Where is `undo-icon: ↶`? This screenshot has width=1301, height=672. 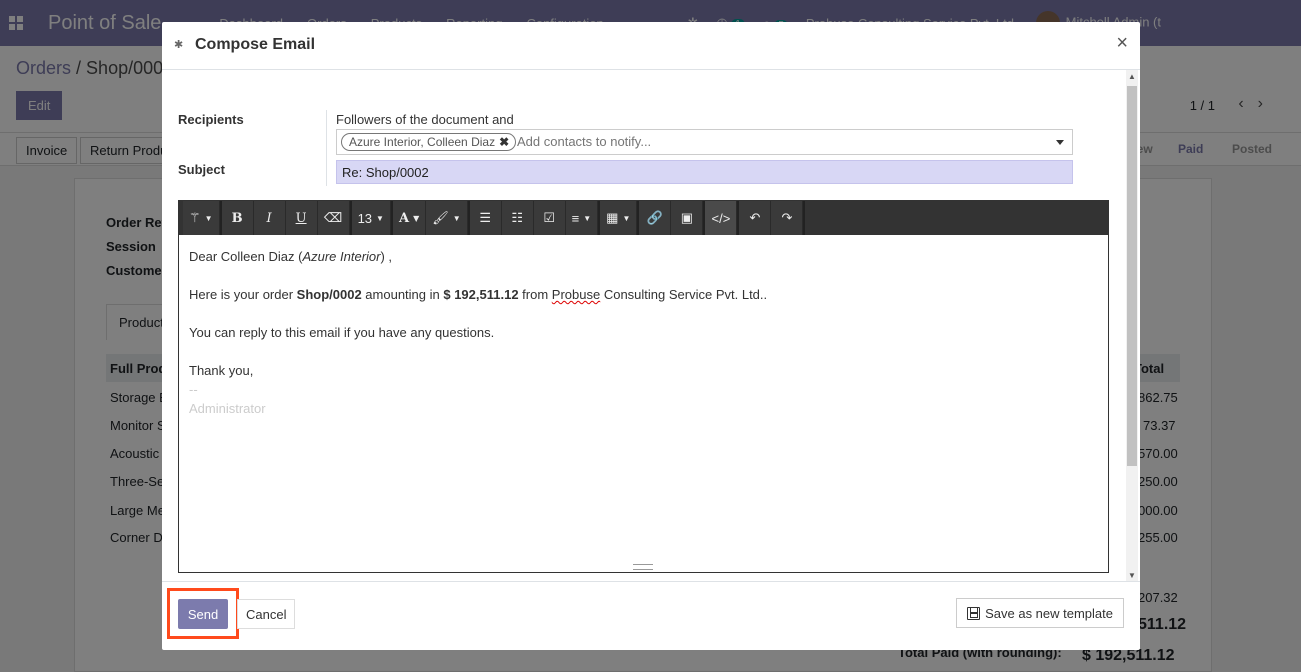 undo-icon: ↶ is located at coordinates (755, 218).